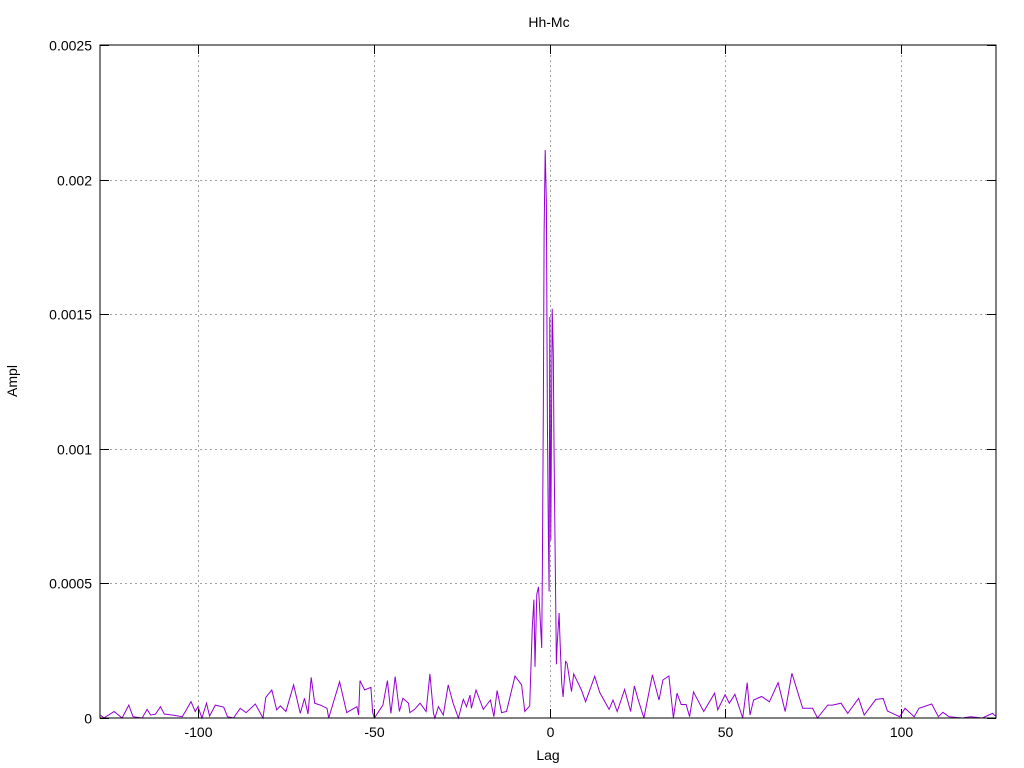 This screenshot has height=768, width=1024. Describe the element at coordinates (548, 22) in the screenshot. I see `chart-title: Hh-Mc` at that location.